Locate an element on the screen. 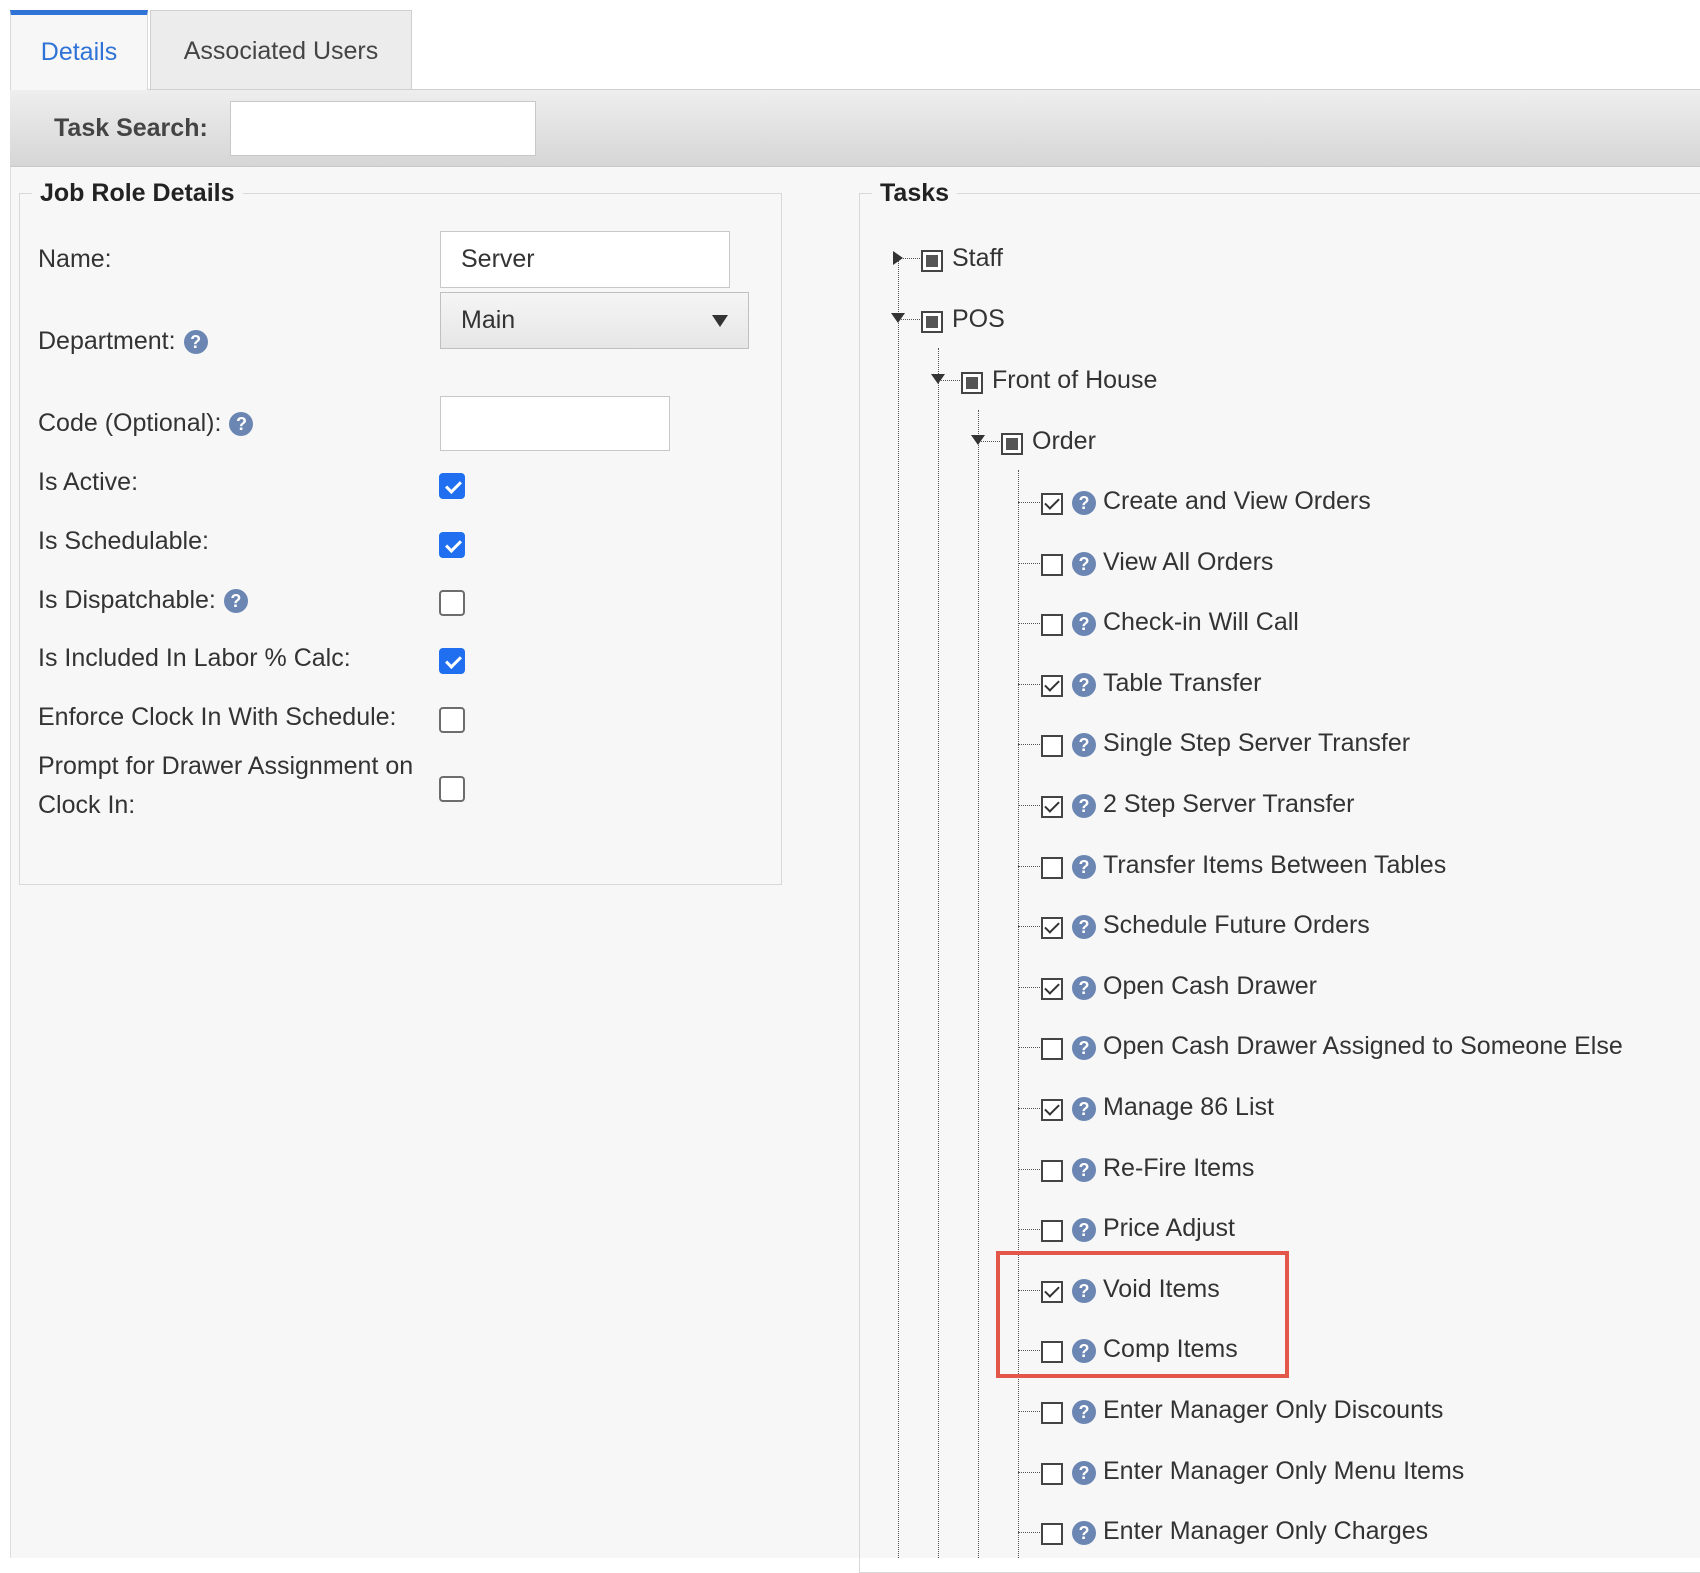 The height and width of the screenshot is (1573, 1700). code-input is located at coordinates (555, 423).